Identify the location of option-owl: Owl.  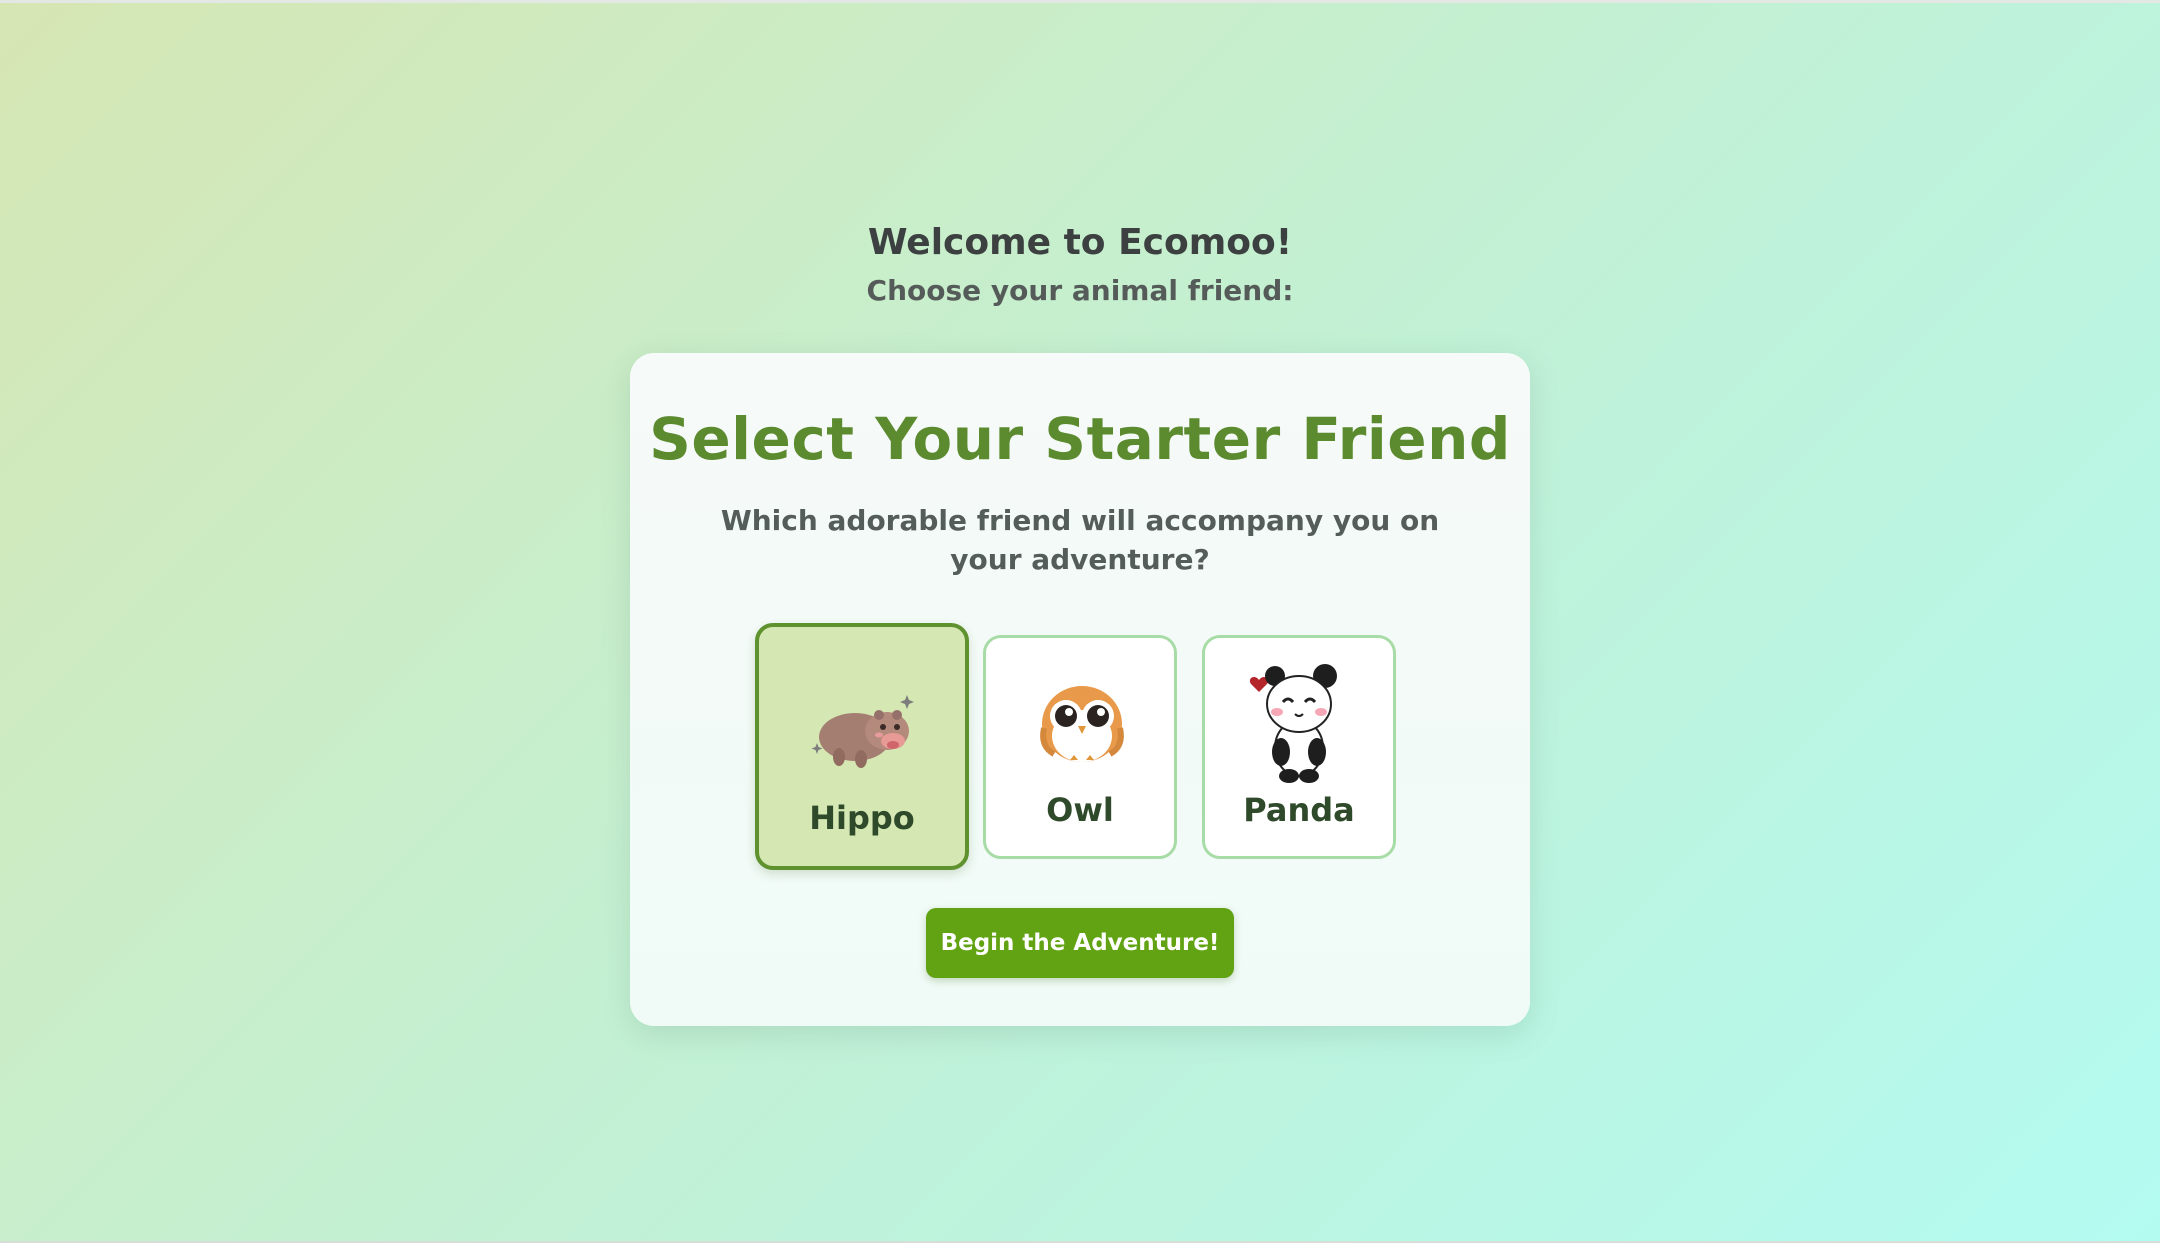
(1080, 747).